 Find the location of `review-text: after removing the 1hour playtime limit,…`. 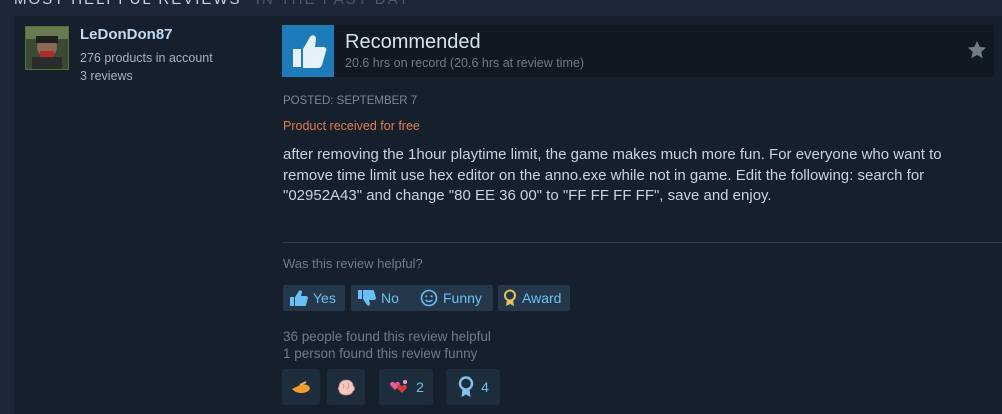

review-text: after removing the 1hour playtime limit,… is located at coordinates (612, 175).